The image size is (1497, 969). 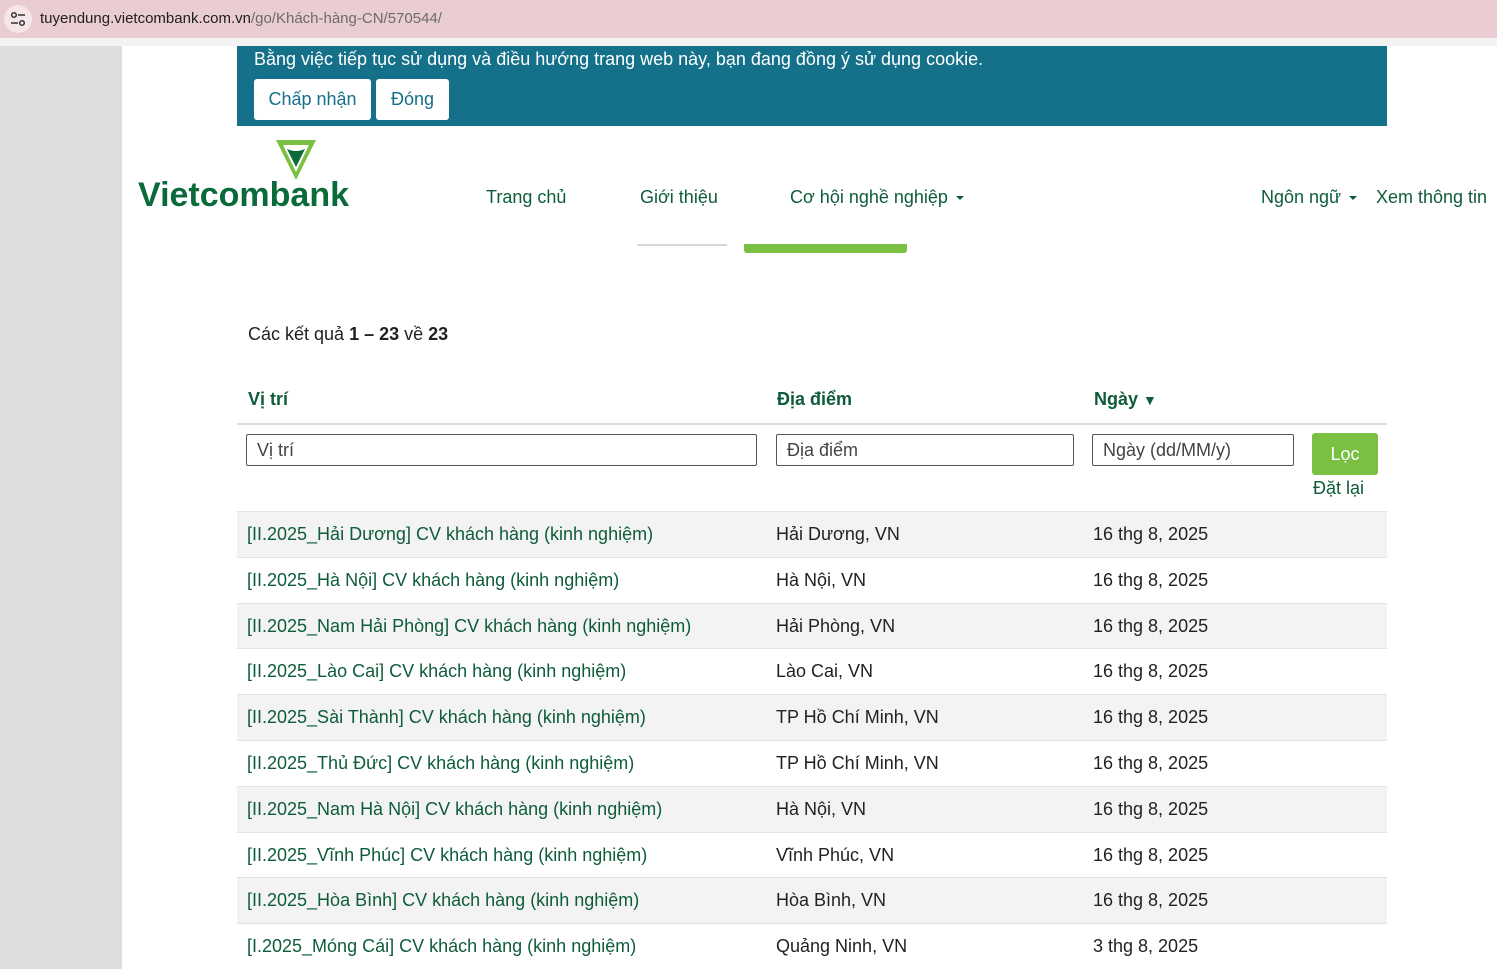 What do you see at coordinates (145, 18) in the screenshot?
I see `url-host: tuyendung.vietcombank.com.vn` at bounding box center [145, 18].